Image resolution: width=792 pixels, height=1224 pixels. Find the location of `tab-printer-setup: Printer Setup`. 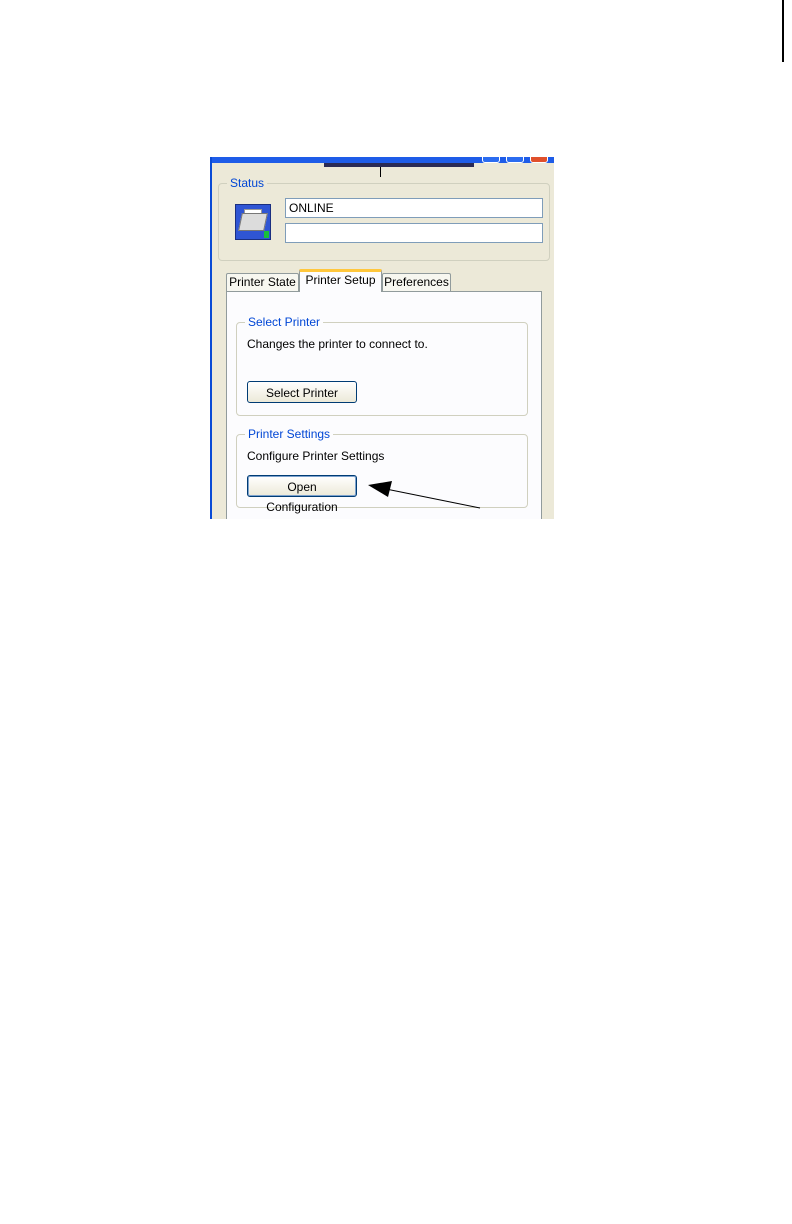

tab-printer-setup: Printer Setup is located at coordinates (340, 280).